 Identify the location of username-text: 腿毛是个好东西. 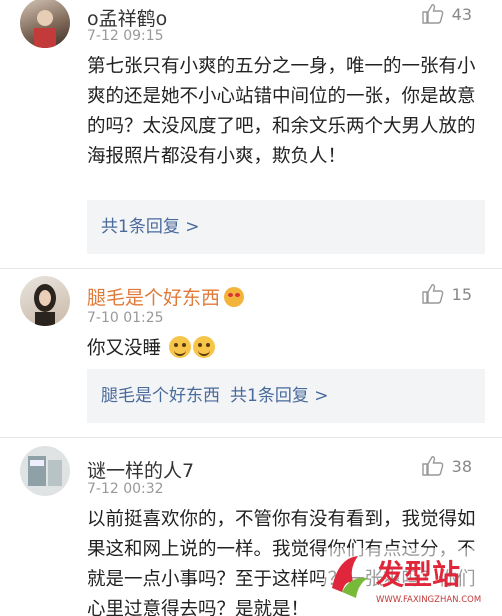
(154, 298).